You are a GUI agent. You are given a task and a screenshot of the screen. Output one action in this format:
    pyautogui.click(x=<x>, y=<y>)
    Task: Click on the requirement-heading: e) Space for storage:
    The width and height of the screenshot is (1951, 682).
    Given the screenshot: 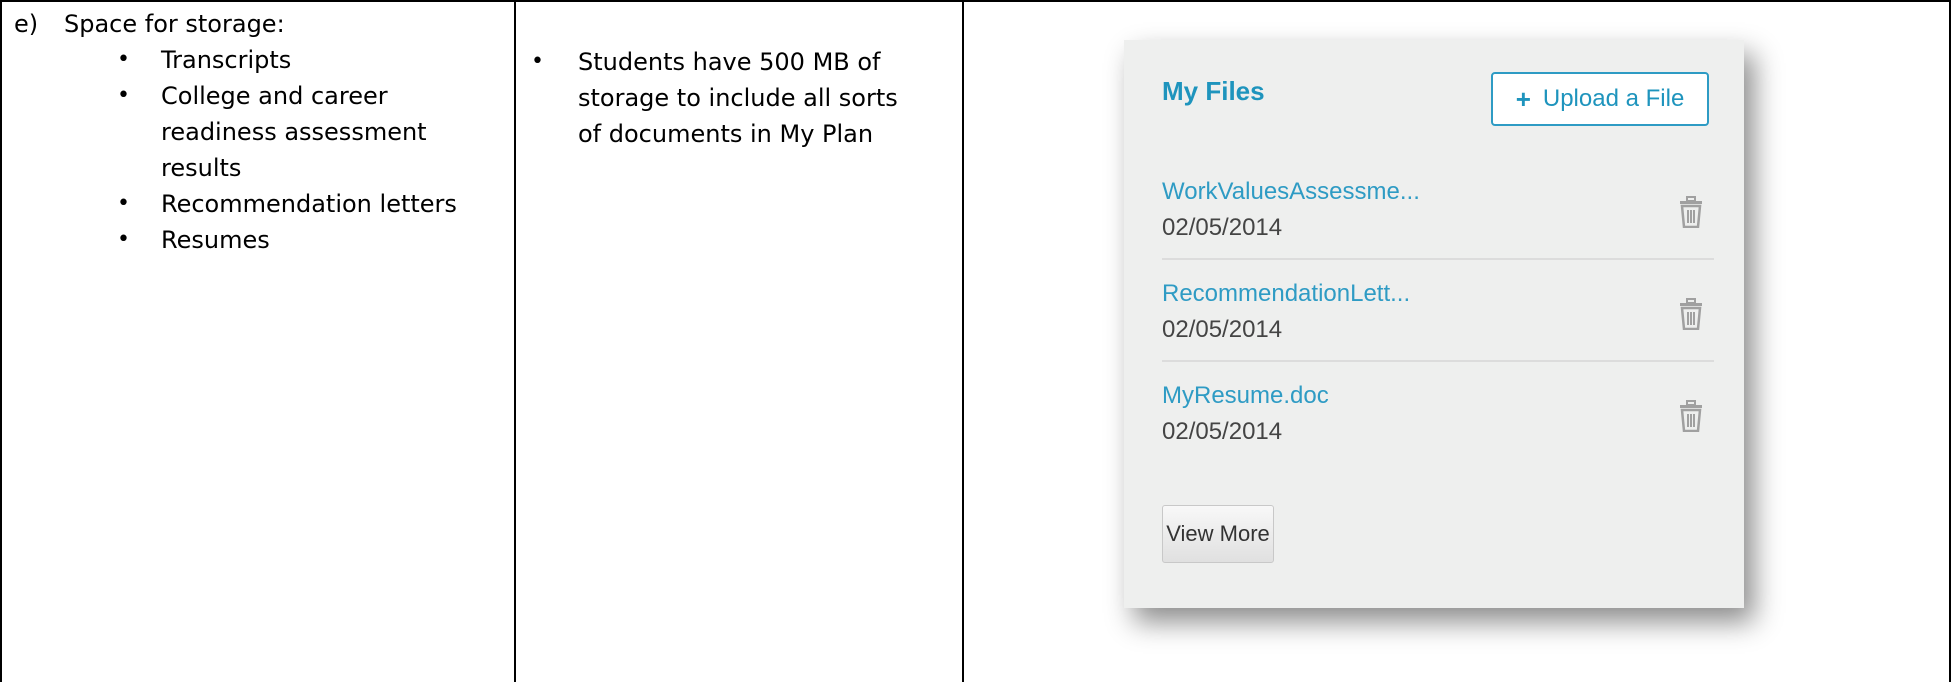 What is the action you would take?
    pyautogui.click(x=264, y=24)
    